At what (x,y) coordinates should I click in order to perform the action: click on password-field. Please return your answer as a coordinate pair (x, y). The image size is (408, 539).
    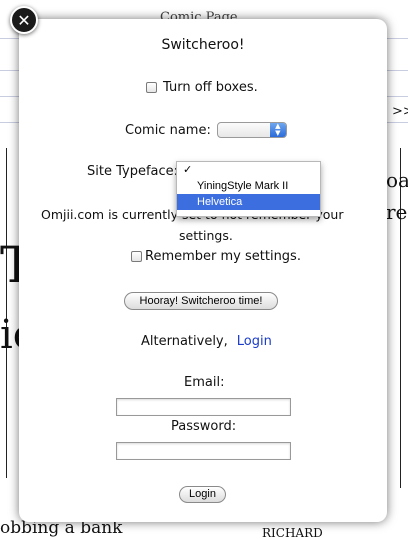
    Looking at the image, I should click on (203, 451).